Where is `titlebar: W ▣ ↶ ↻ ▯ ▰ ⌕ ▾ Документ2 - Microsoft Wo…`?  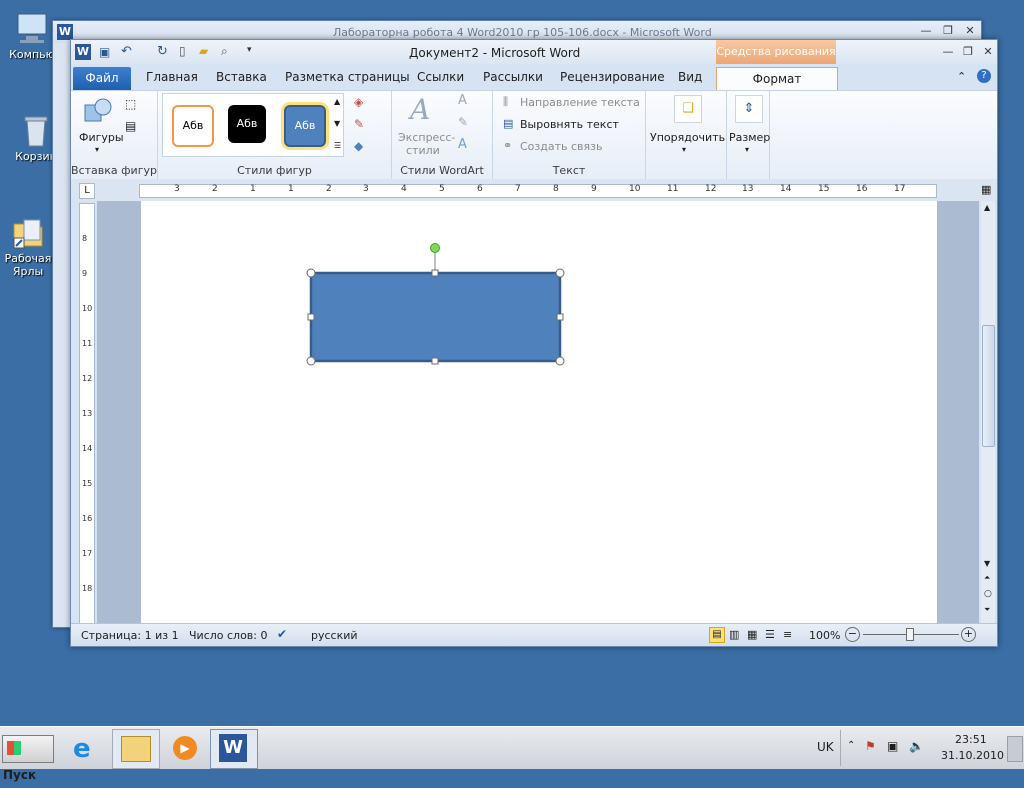
titlebar: W ▣ ↶ ↻ ▯ ▰ ⌕ ▾ Документ2 - Microsoft Wo… is located at coordinates (534, 52).